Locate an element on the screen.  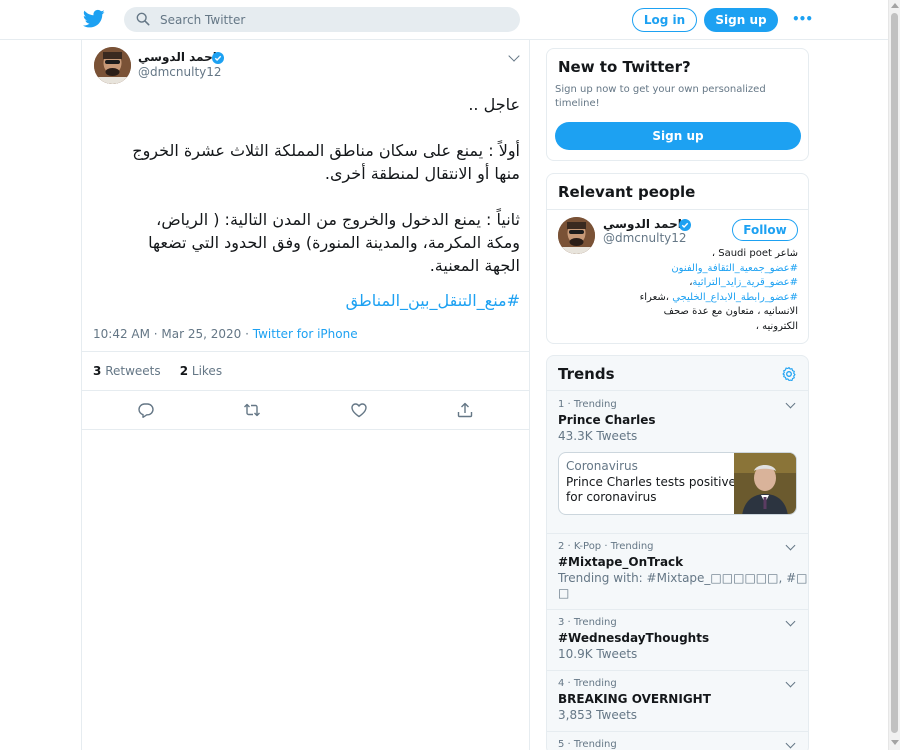
tweet-actions is located at coordinates (305, 410).